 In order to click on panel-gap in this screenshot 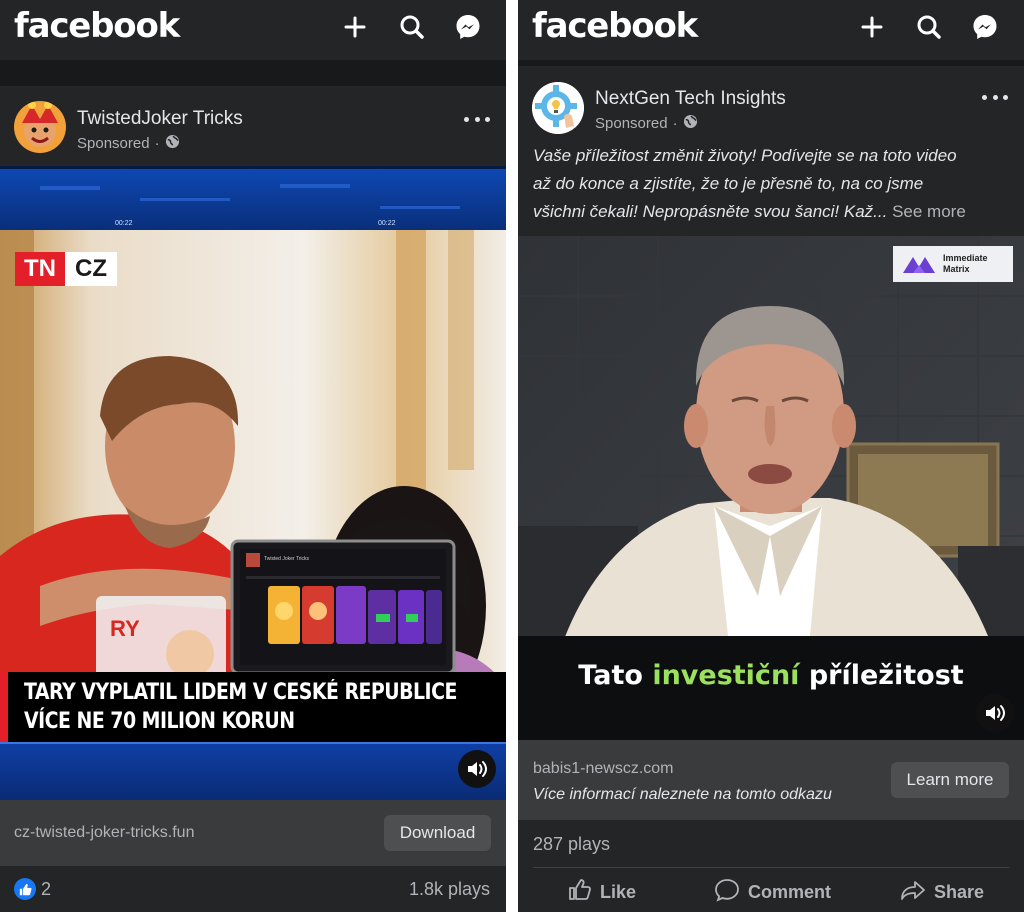, I will do `click(512, 456)`.